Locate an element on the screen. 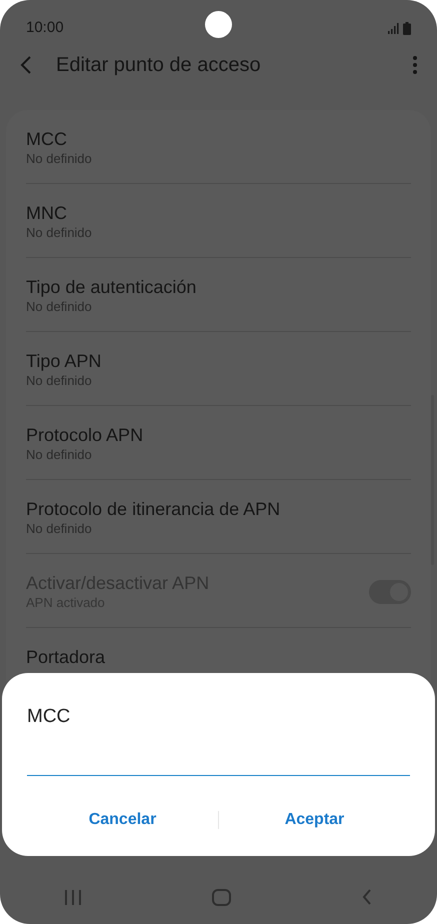 The width and height of the screenshot is (437, 924). status-time: 10:00 is located at coordinates (45, 28).